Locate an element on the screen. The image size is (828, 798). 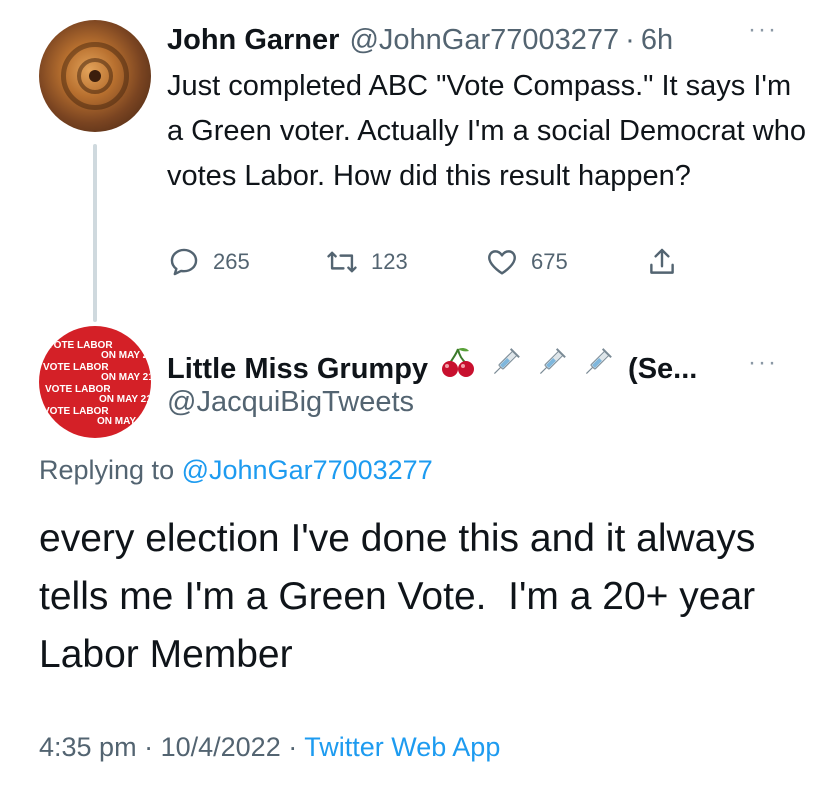
cherries-emoji-icon is located at coordinates (458, 368).